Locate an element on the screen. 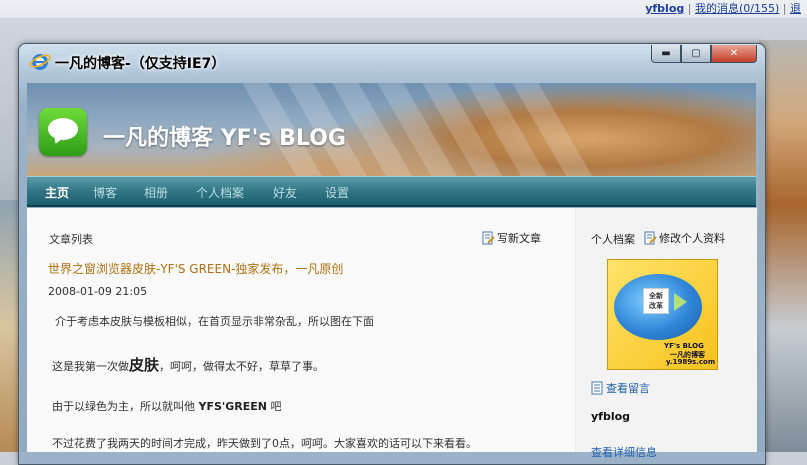  article-title-link: 世界之窗浏览器皮肤-YF'S GREEN-独家发布，一凡原创 is located at coordinates (195, 268).